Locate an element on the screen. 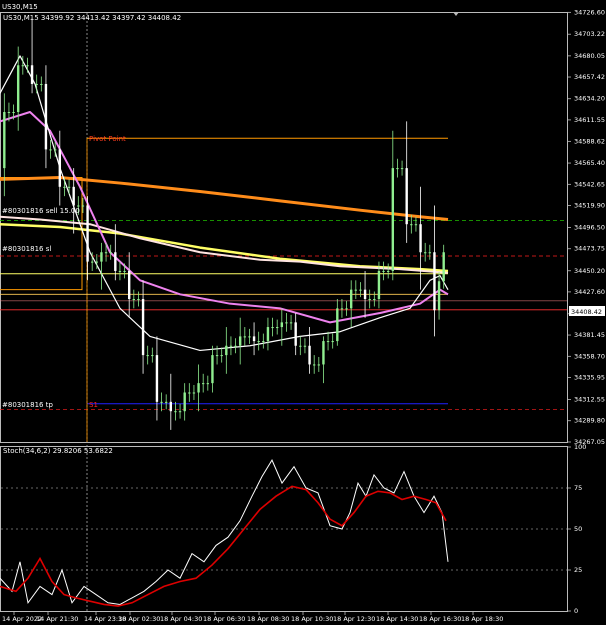 This screenshot has height=625, width=606. order-label-tp: #80301816 tp is located at coordinates (27, 405).